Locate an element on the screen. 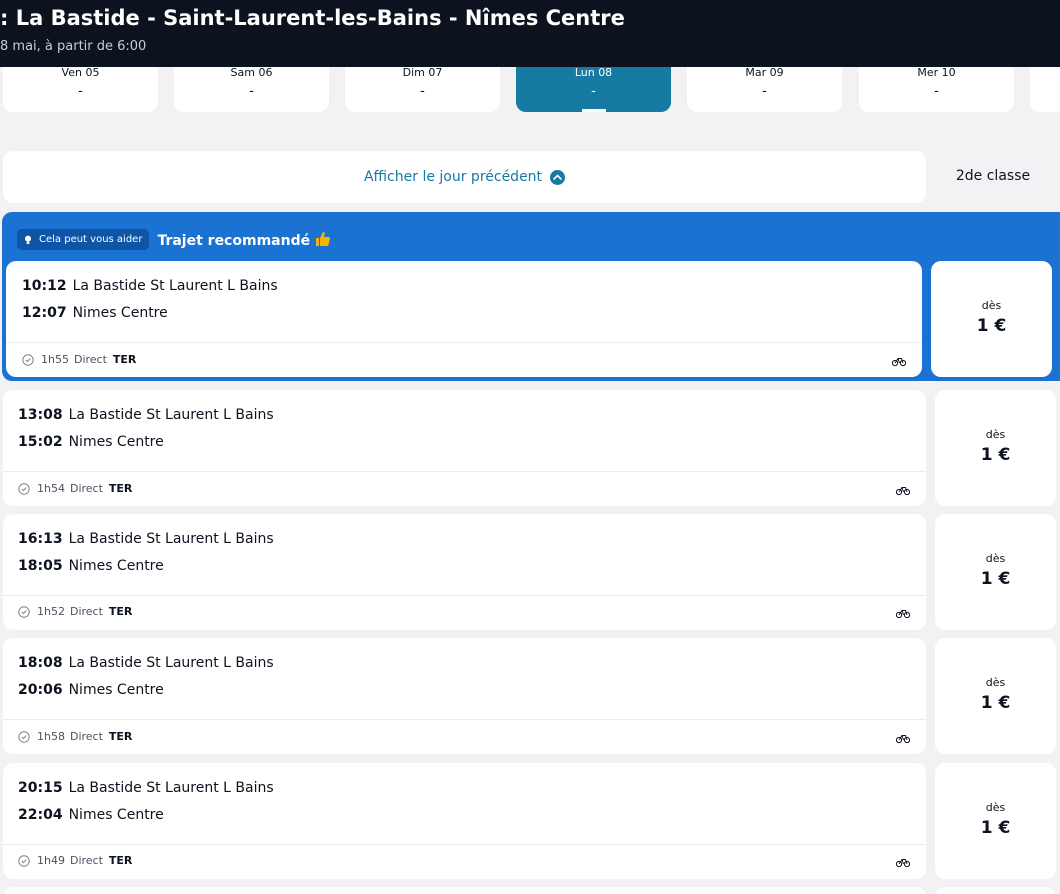  trip-meta: 1h54 Direct TER is located at coordinates (75, 488).